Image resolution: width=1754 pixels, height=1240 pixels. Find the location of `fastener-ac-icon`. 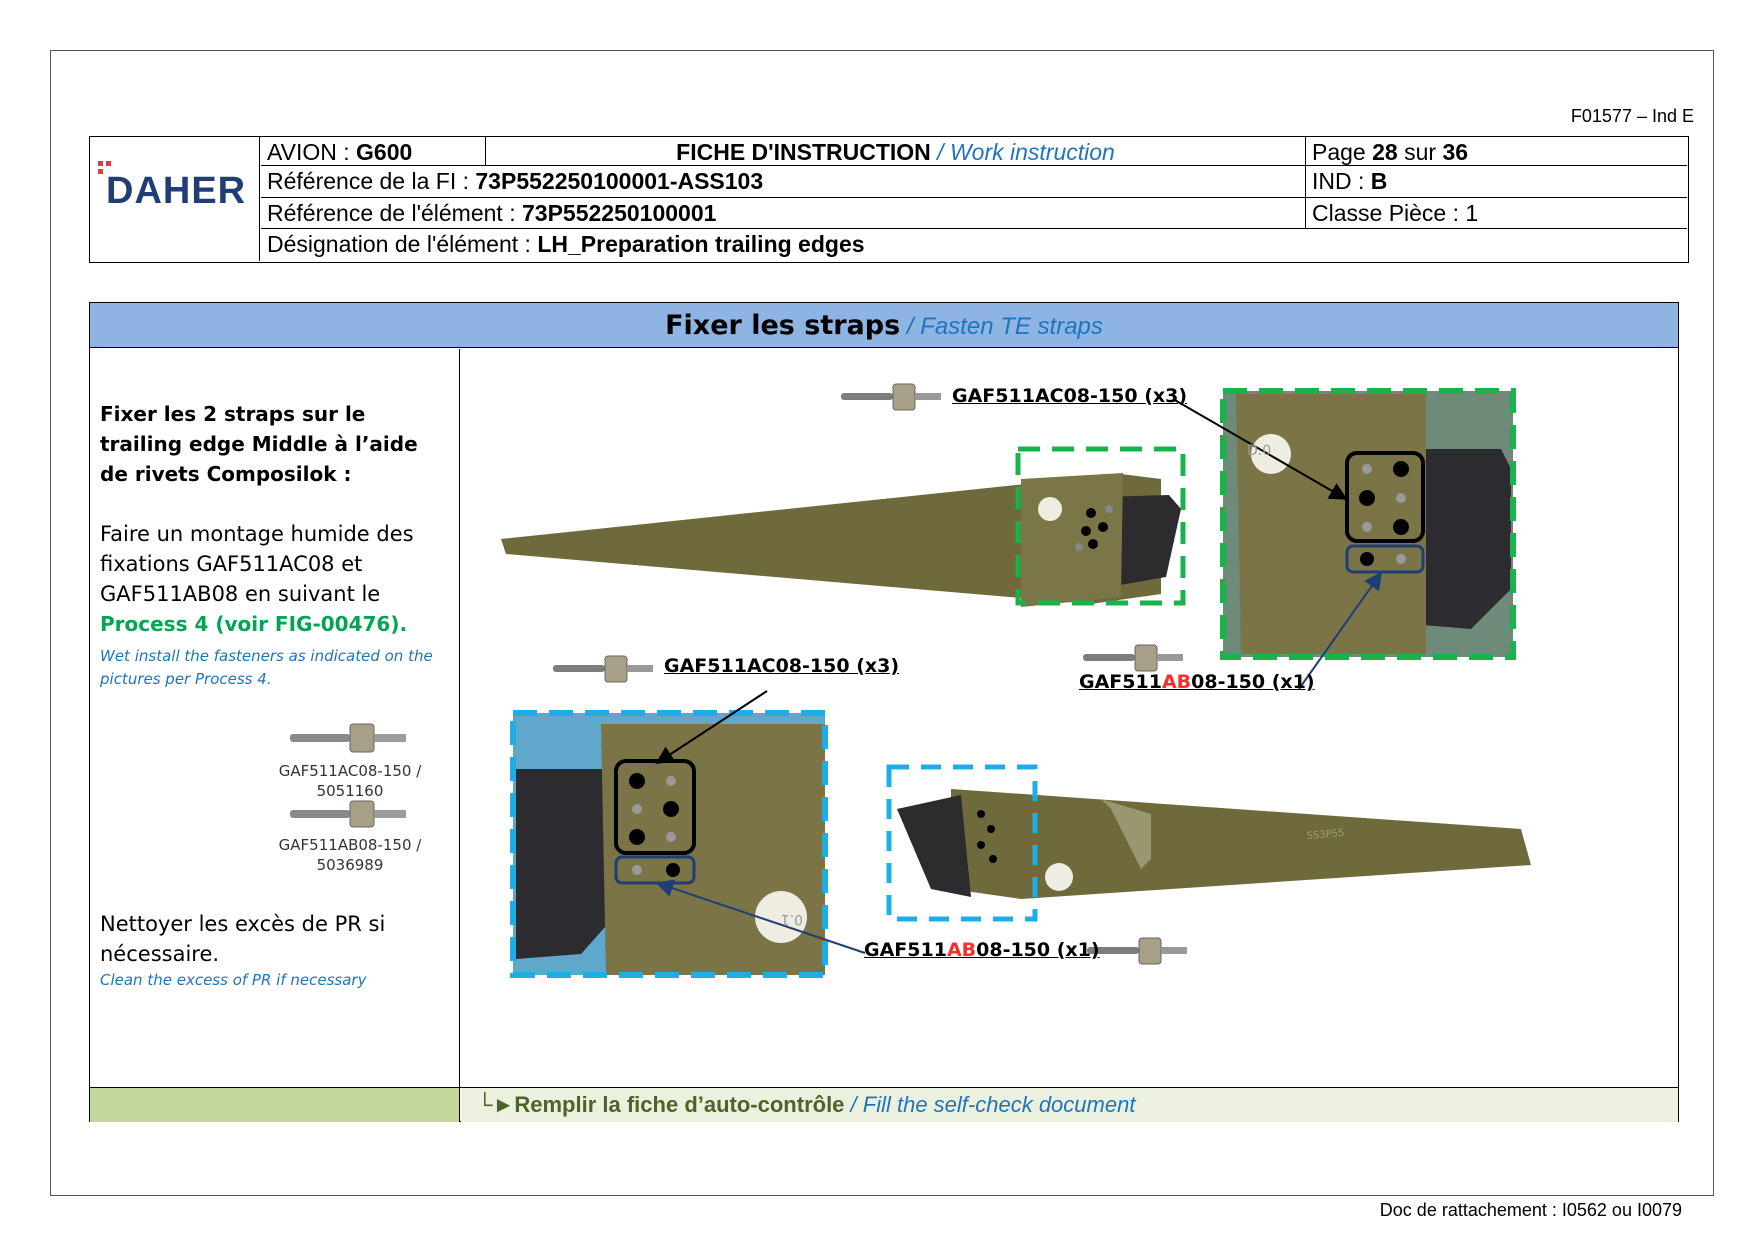

fastener-ac-icon is located at coordinates (348, 738).